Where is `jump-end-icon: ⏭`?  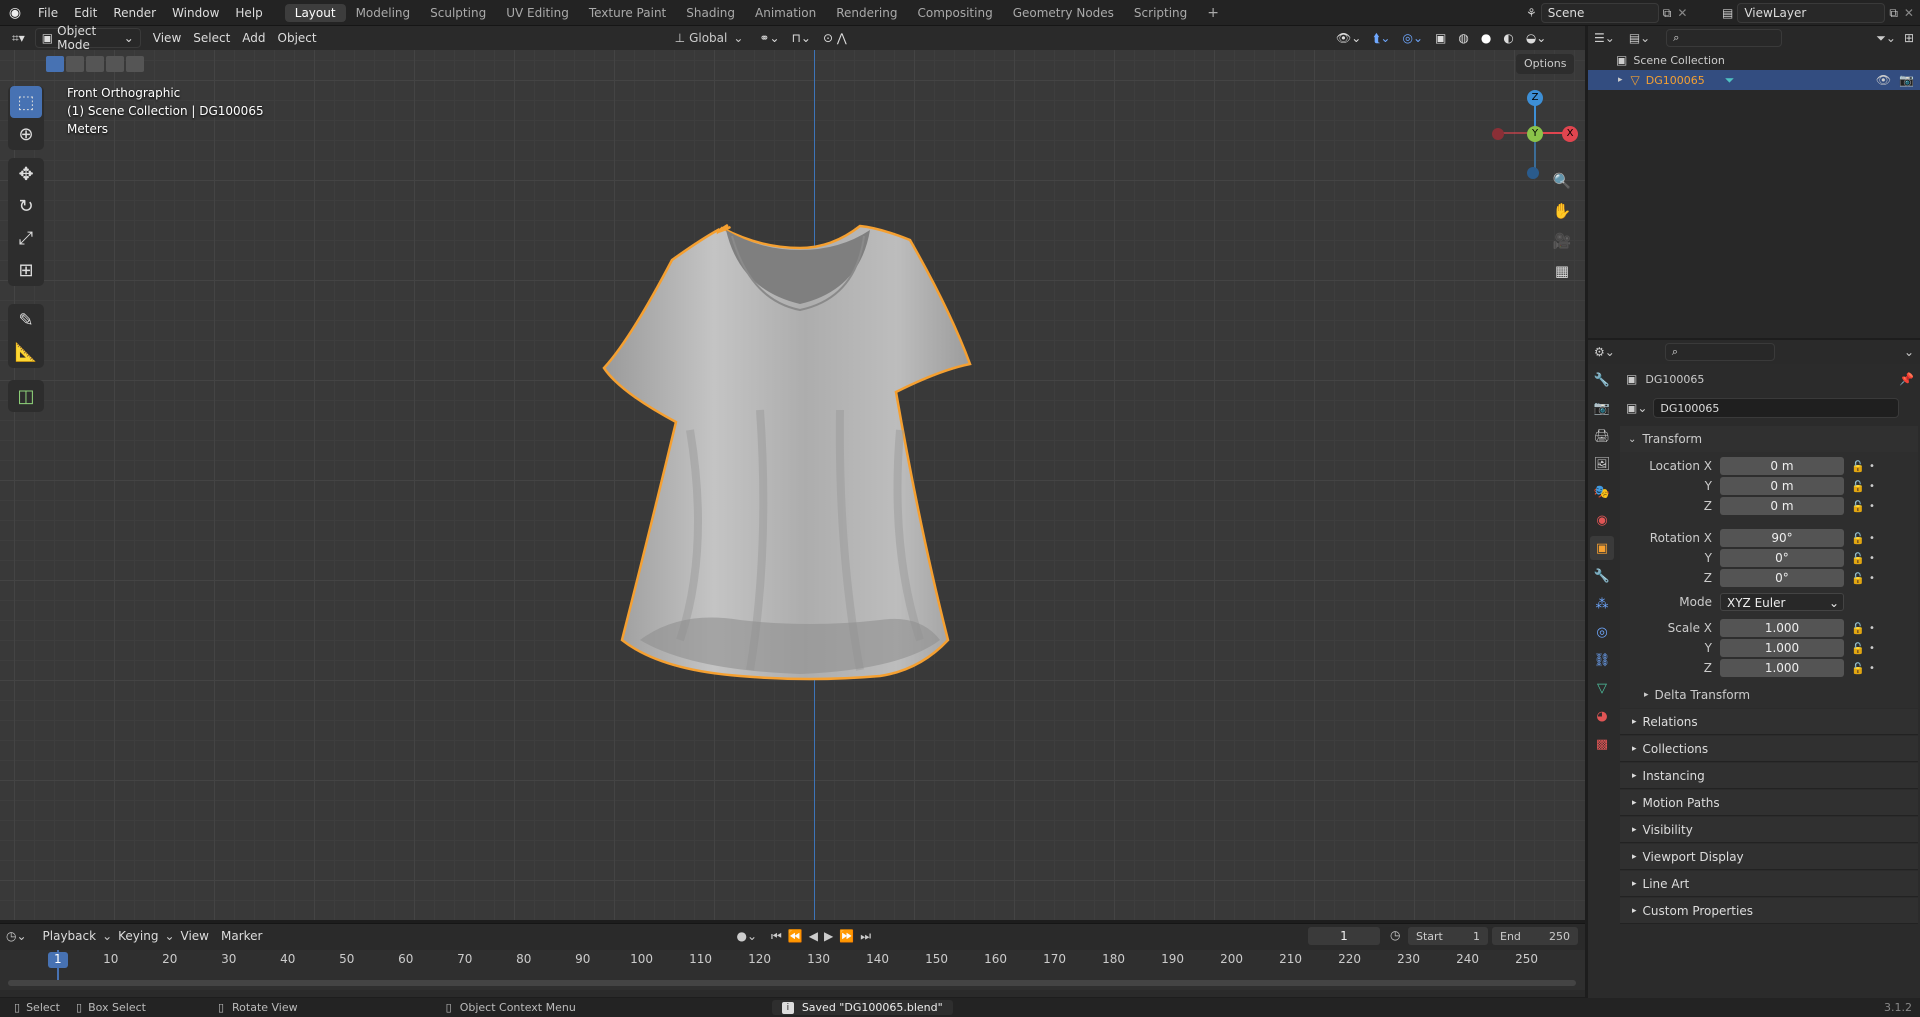 jump-end-icon: ⏭ is located at coordinates (865, 936).